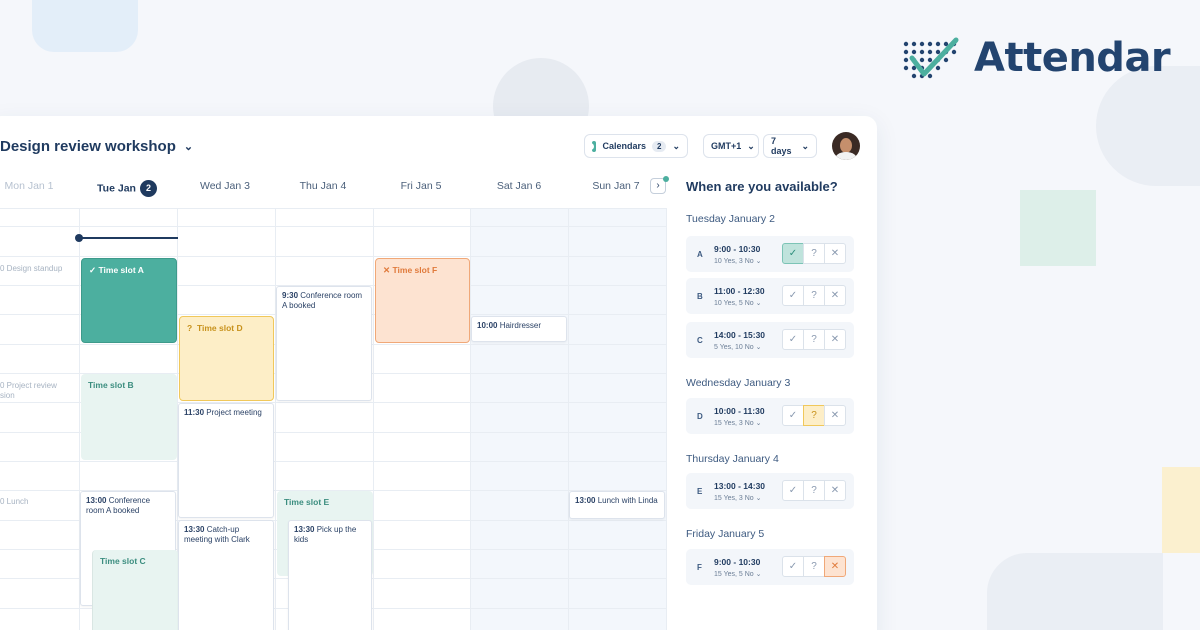 Image resolution: width=1200 pixels, height=630 pixels. What do you see at coordinates (116, 188) in the screenshot?
I see `day-header-label: Tue Jan` at bounding box center [116, 188].